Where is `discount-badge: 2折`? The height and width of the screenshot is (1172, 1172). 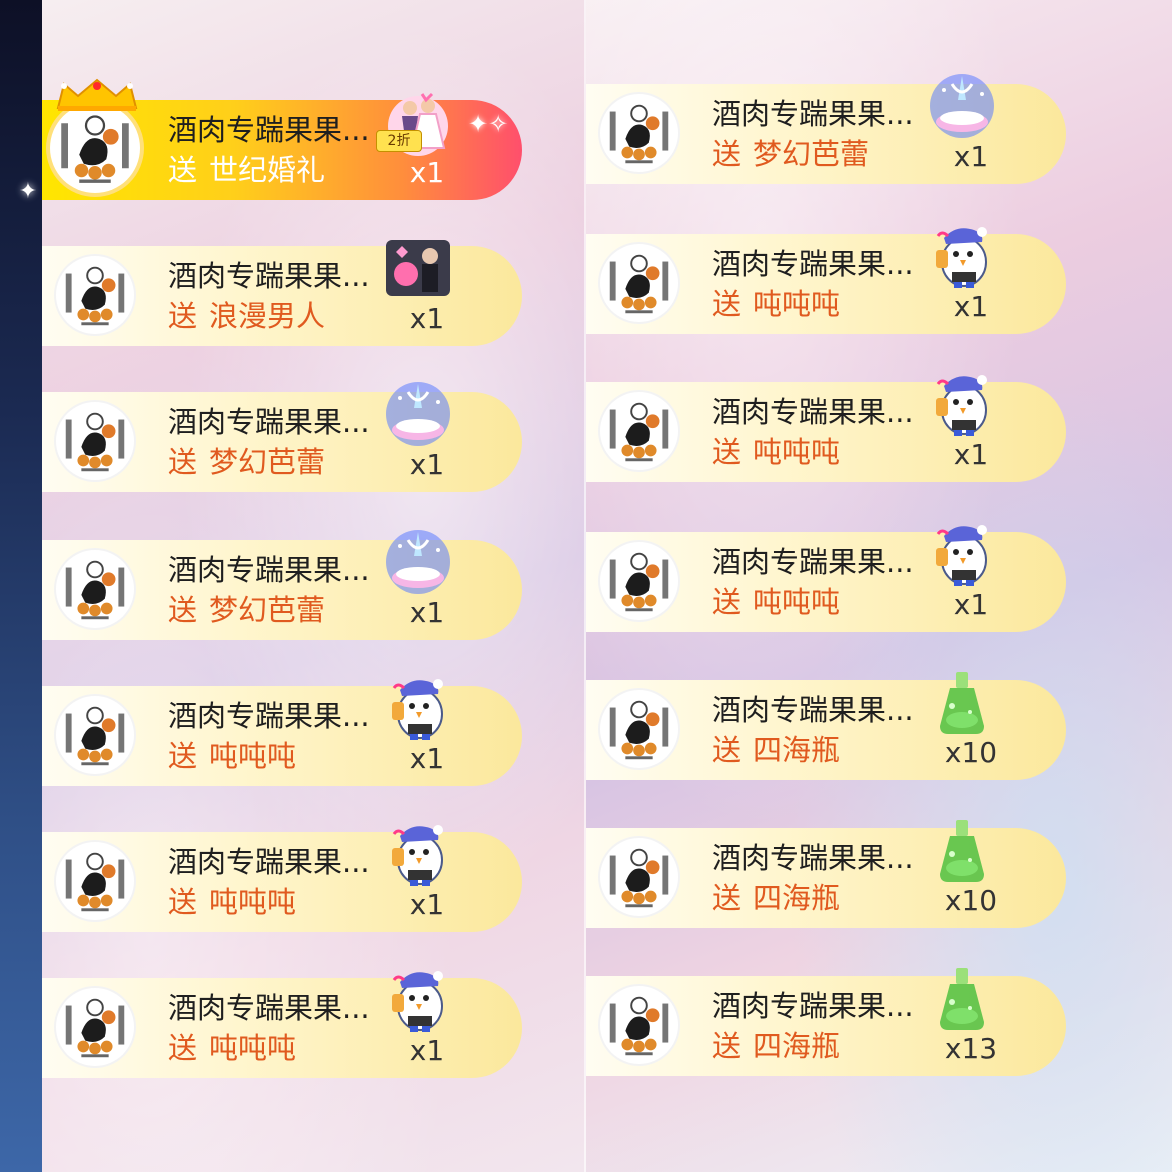
discount-badge: 2折 is located at coordinates (399, 141).